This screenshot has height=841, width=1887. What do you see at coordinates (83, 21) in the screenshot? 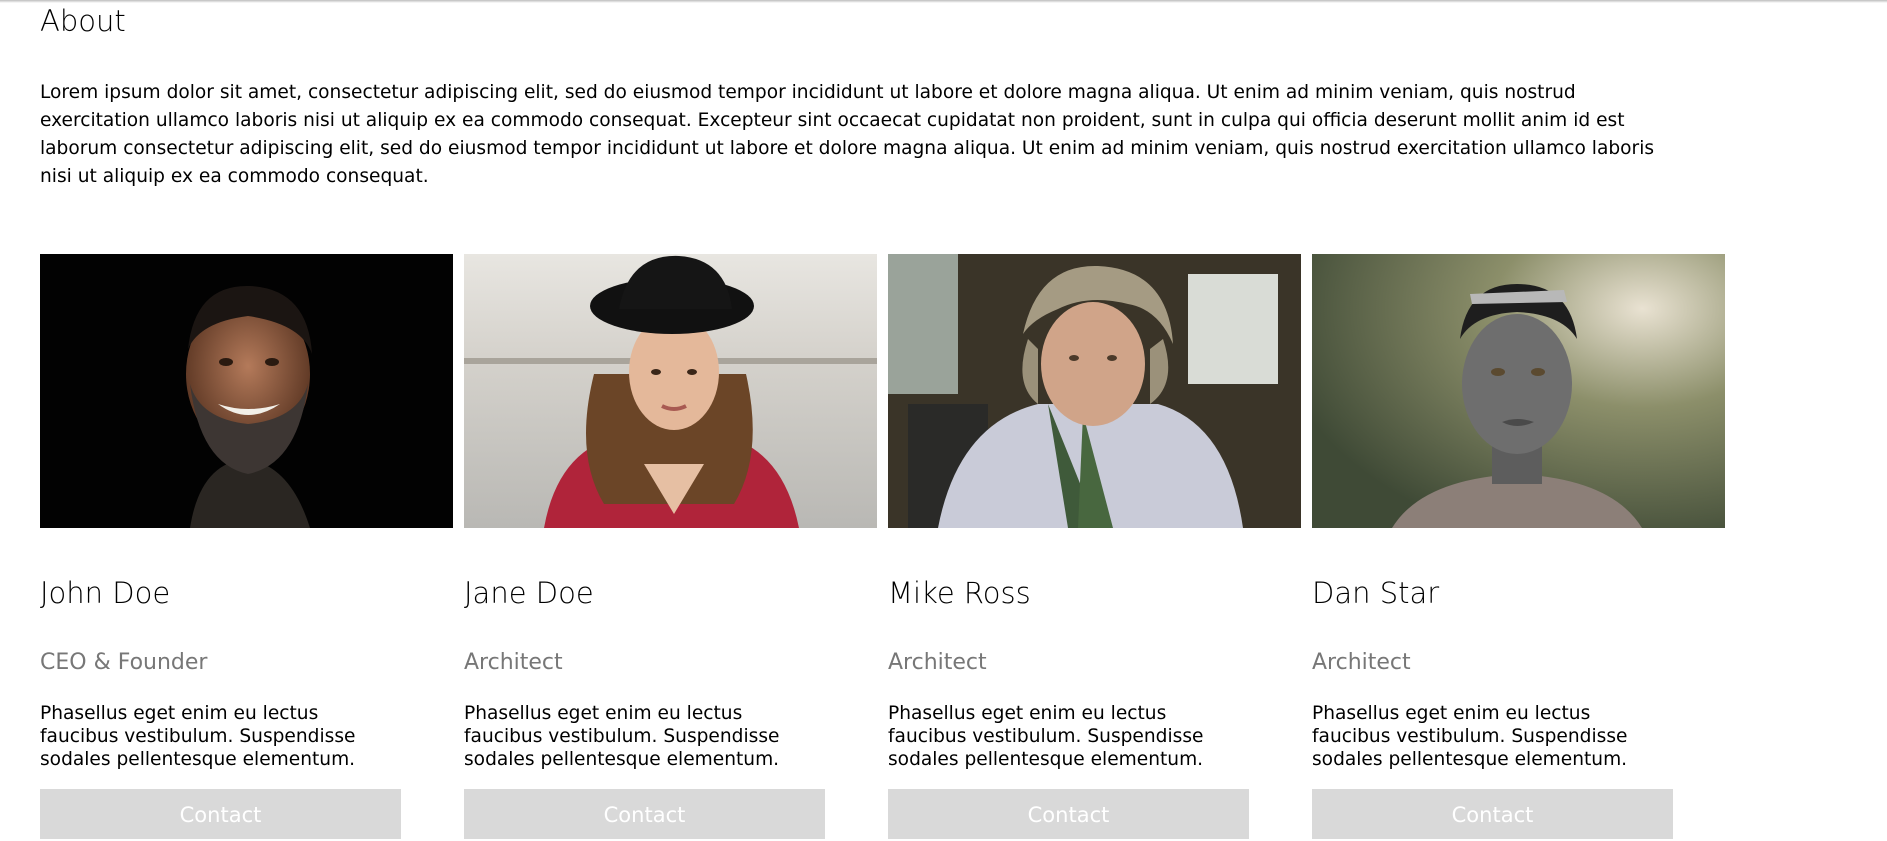
I see `page-title: About` at bounding box center [83, 21].